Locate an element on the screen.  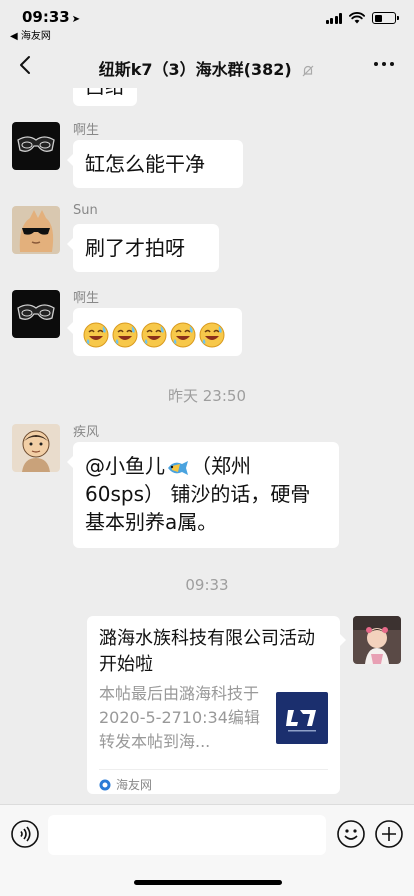
location-icon: ➤ is located at coordinates (76, 19).